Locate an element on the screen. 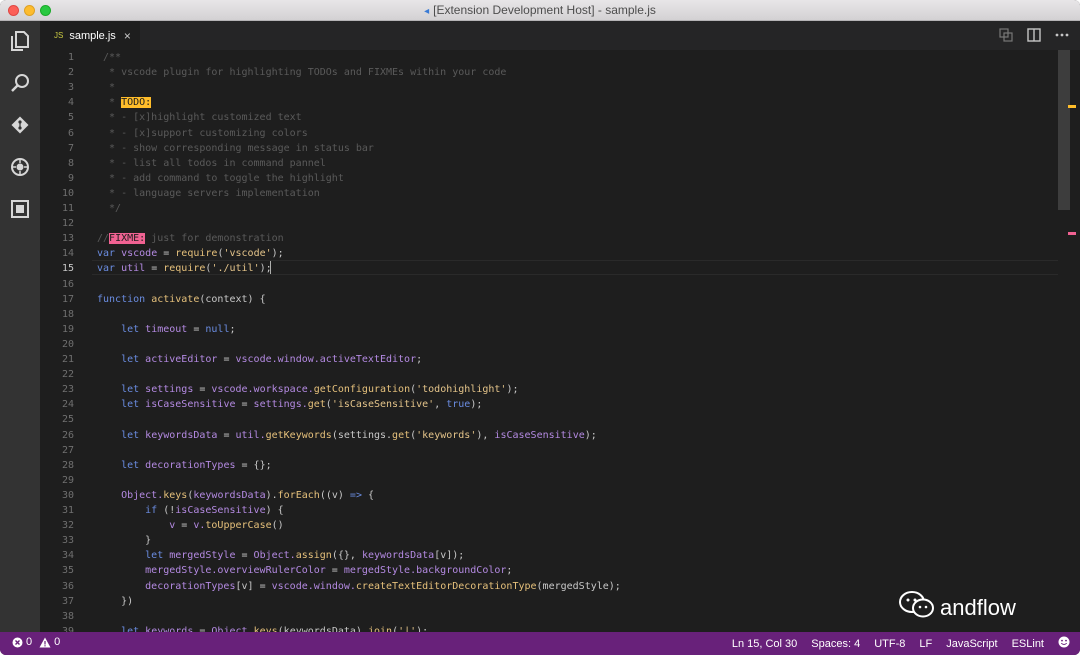  tab-sample-js: JS sample.js × is located at coordinates (90, 35).